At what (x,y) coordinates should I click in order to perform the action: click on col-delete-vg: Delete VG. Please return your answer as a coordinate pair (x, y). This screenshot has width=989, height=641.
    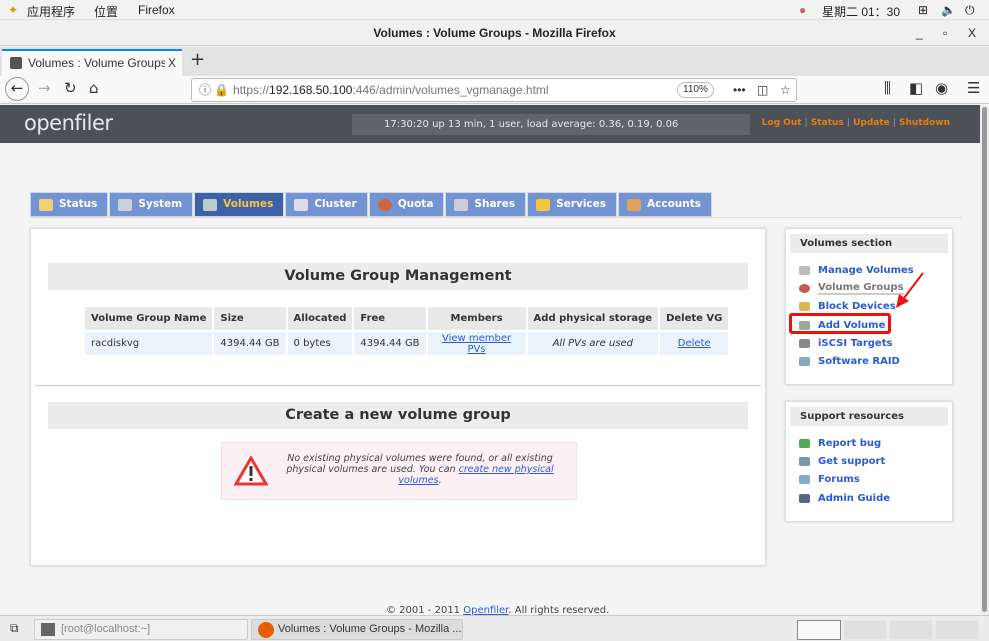
    Looking at the image, I should click on (694, 318).